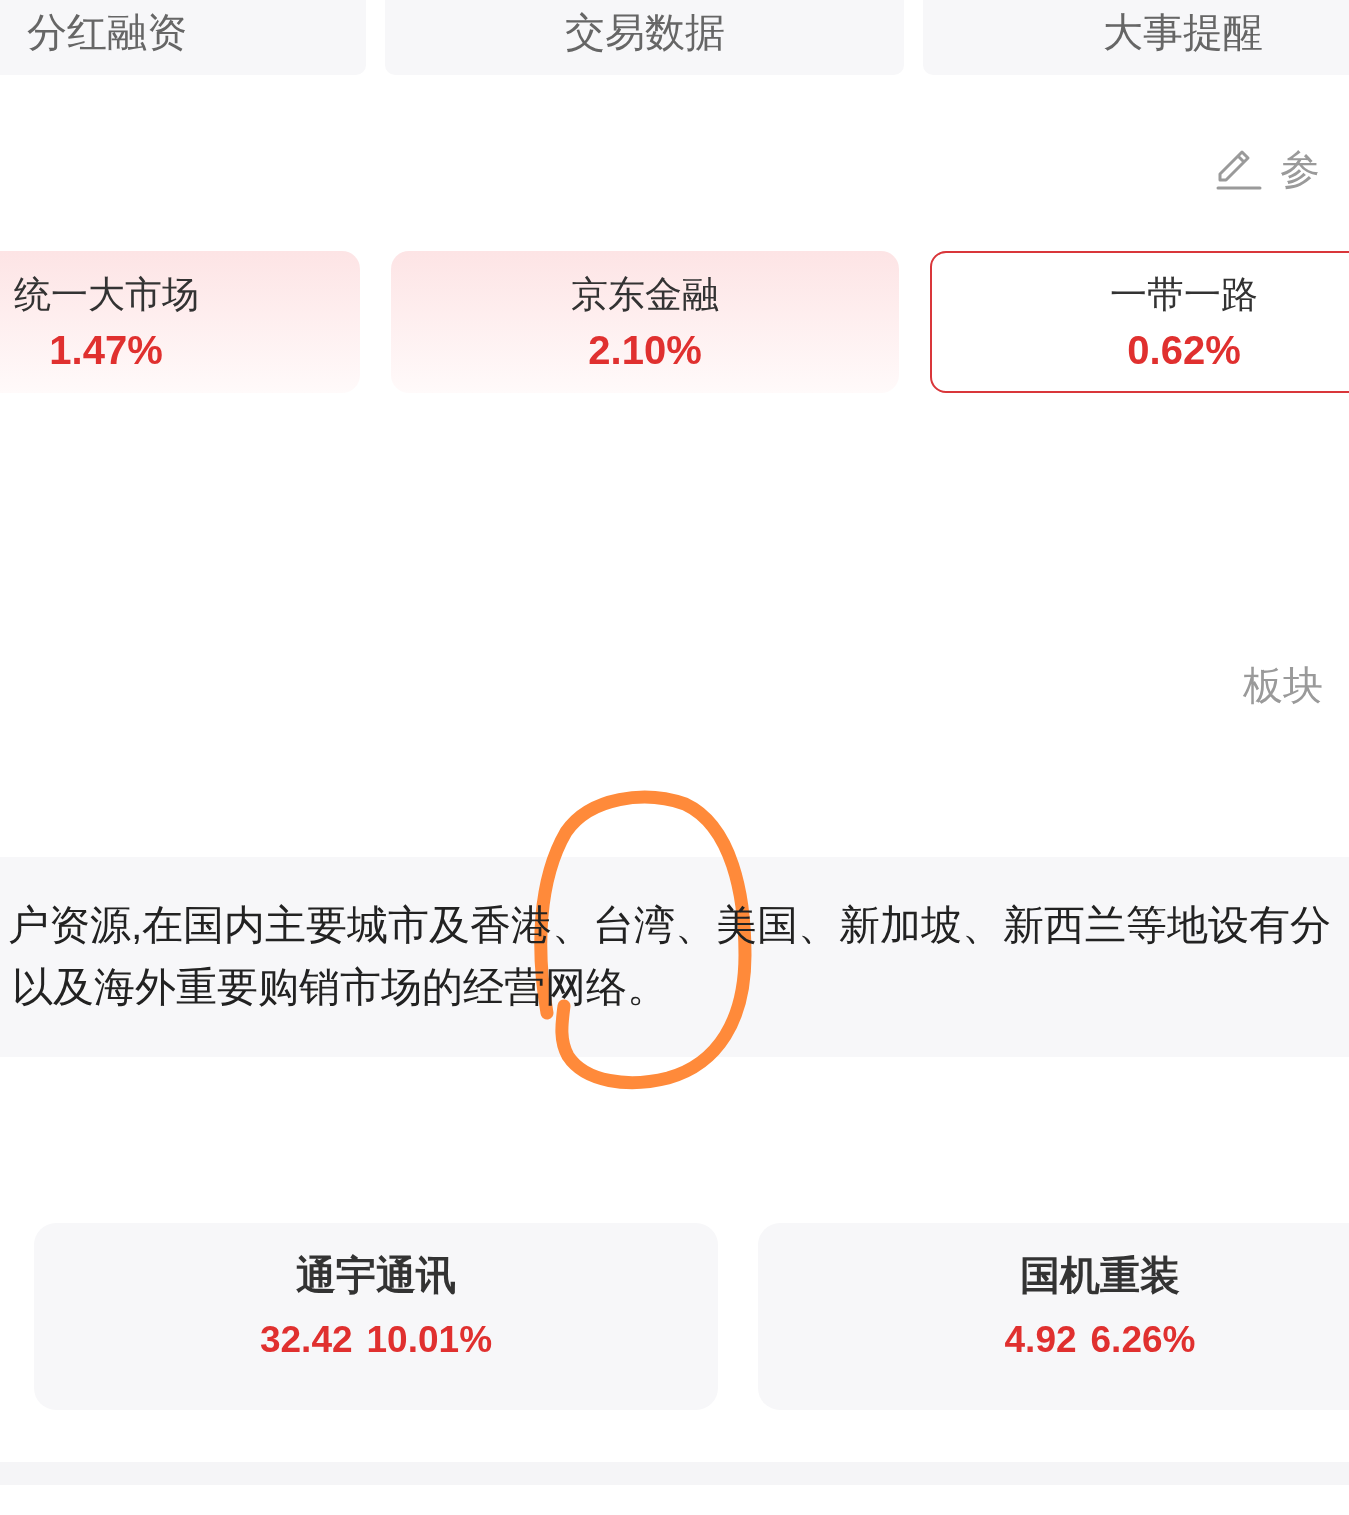  What do you see at coordinates (106, 350) in the screenshot?
I see `concept-change: 1.47%` at bounding box center [106, 350].